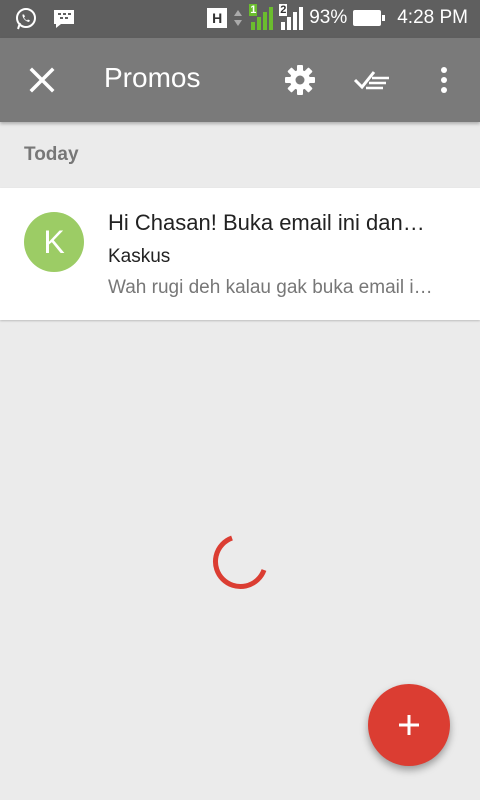 The width and height of the screenshot is (480, 800). What do you see at coordinates (291, 17) in the screenshot?
I see `sim2-signal-icon: 2` at bounding box center [291, 17].